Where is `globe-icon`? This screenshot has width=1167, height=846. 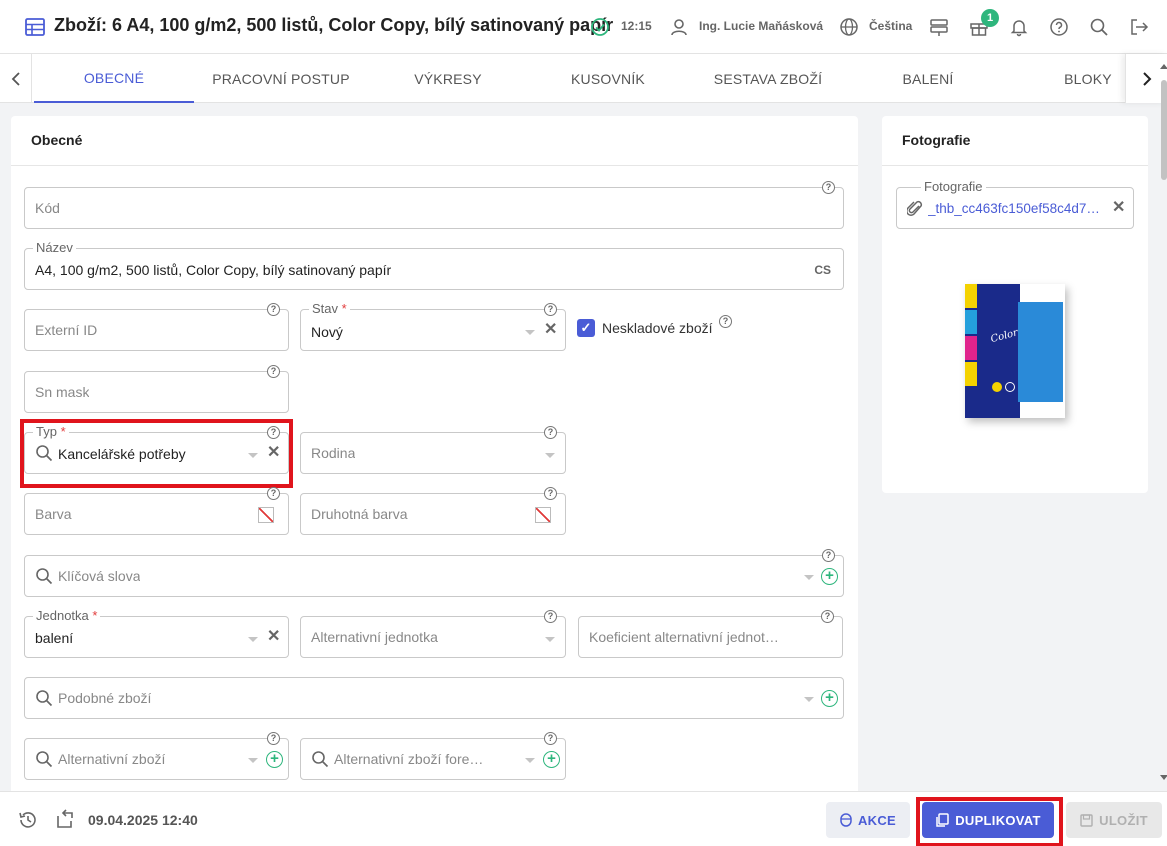
globe-icon is located at coordinates (849, 27).